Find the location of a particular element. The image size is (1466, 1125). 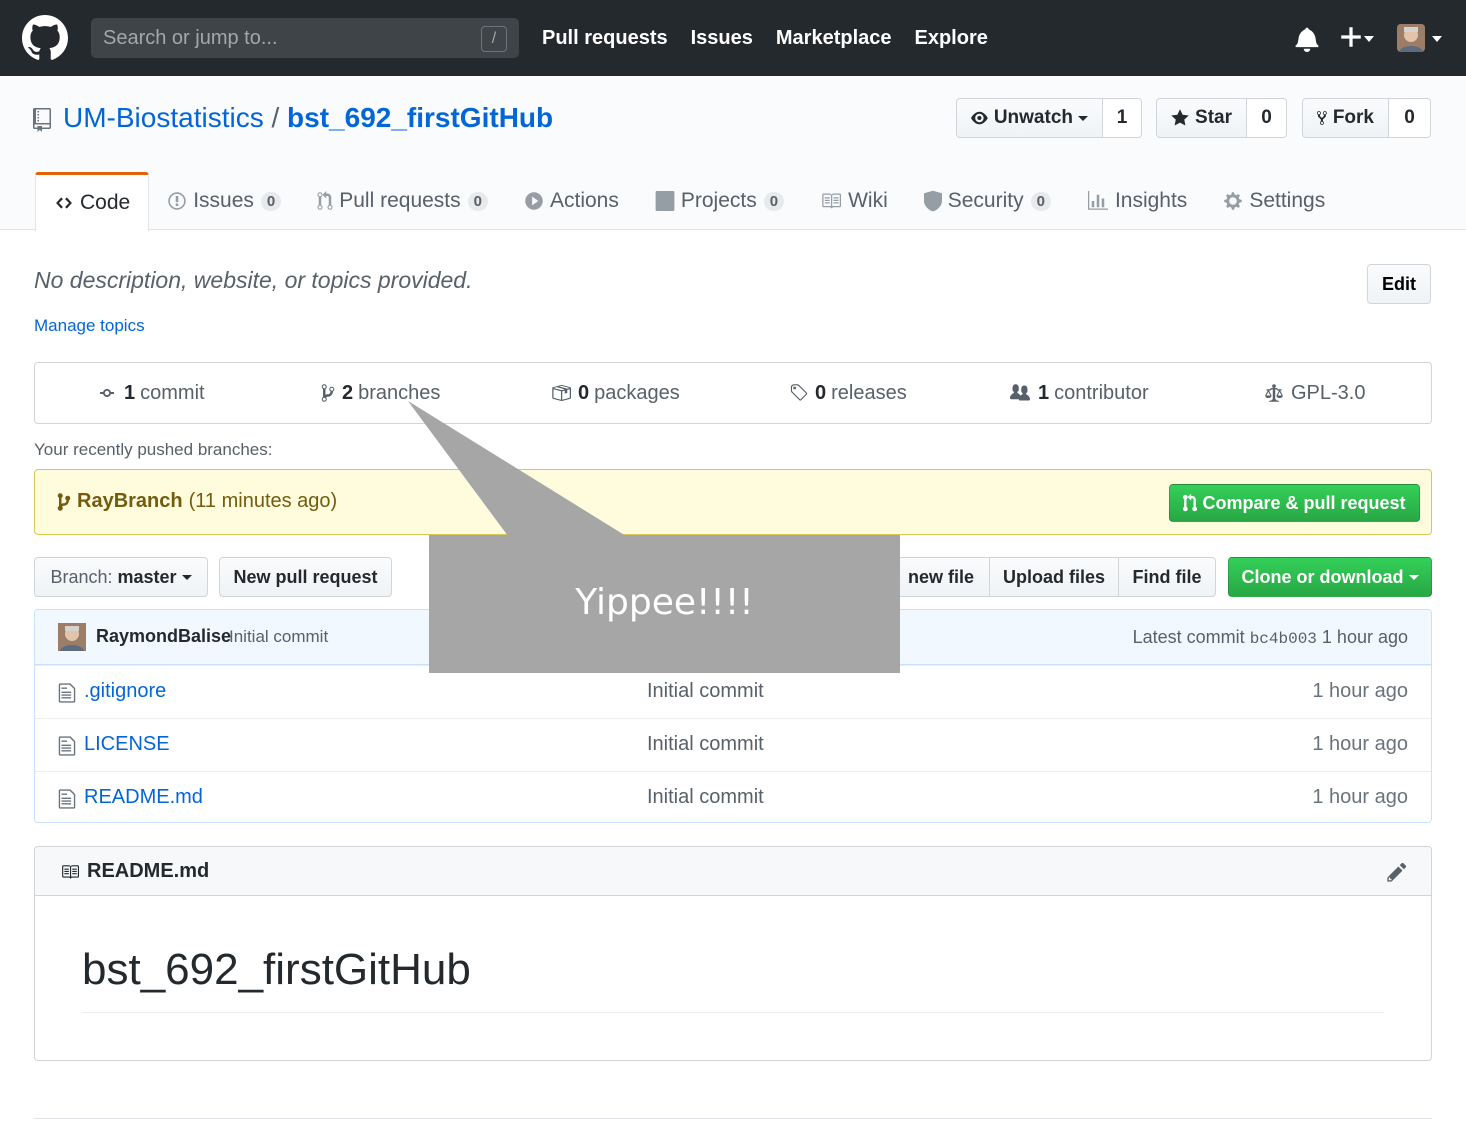

github-logo-icon is located at coordinates (45, 38).